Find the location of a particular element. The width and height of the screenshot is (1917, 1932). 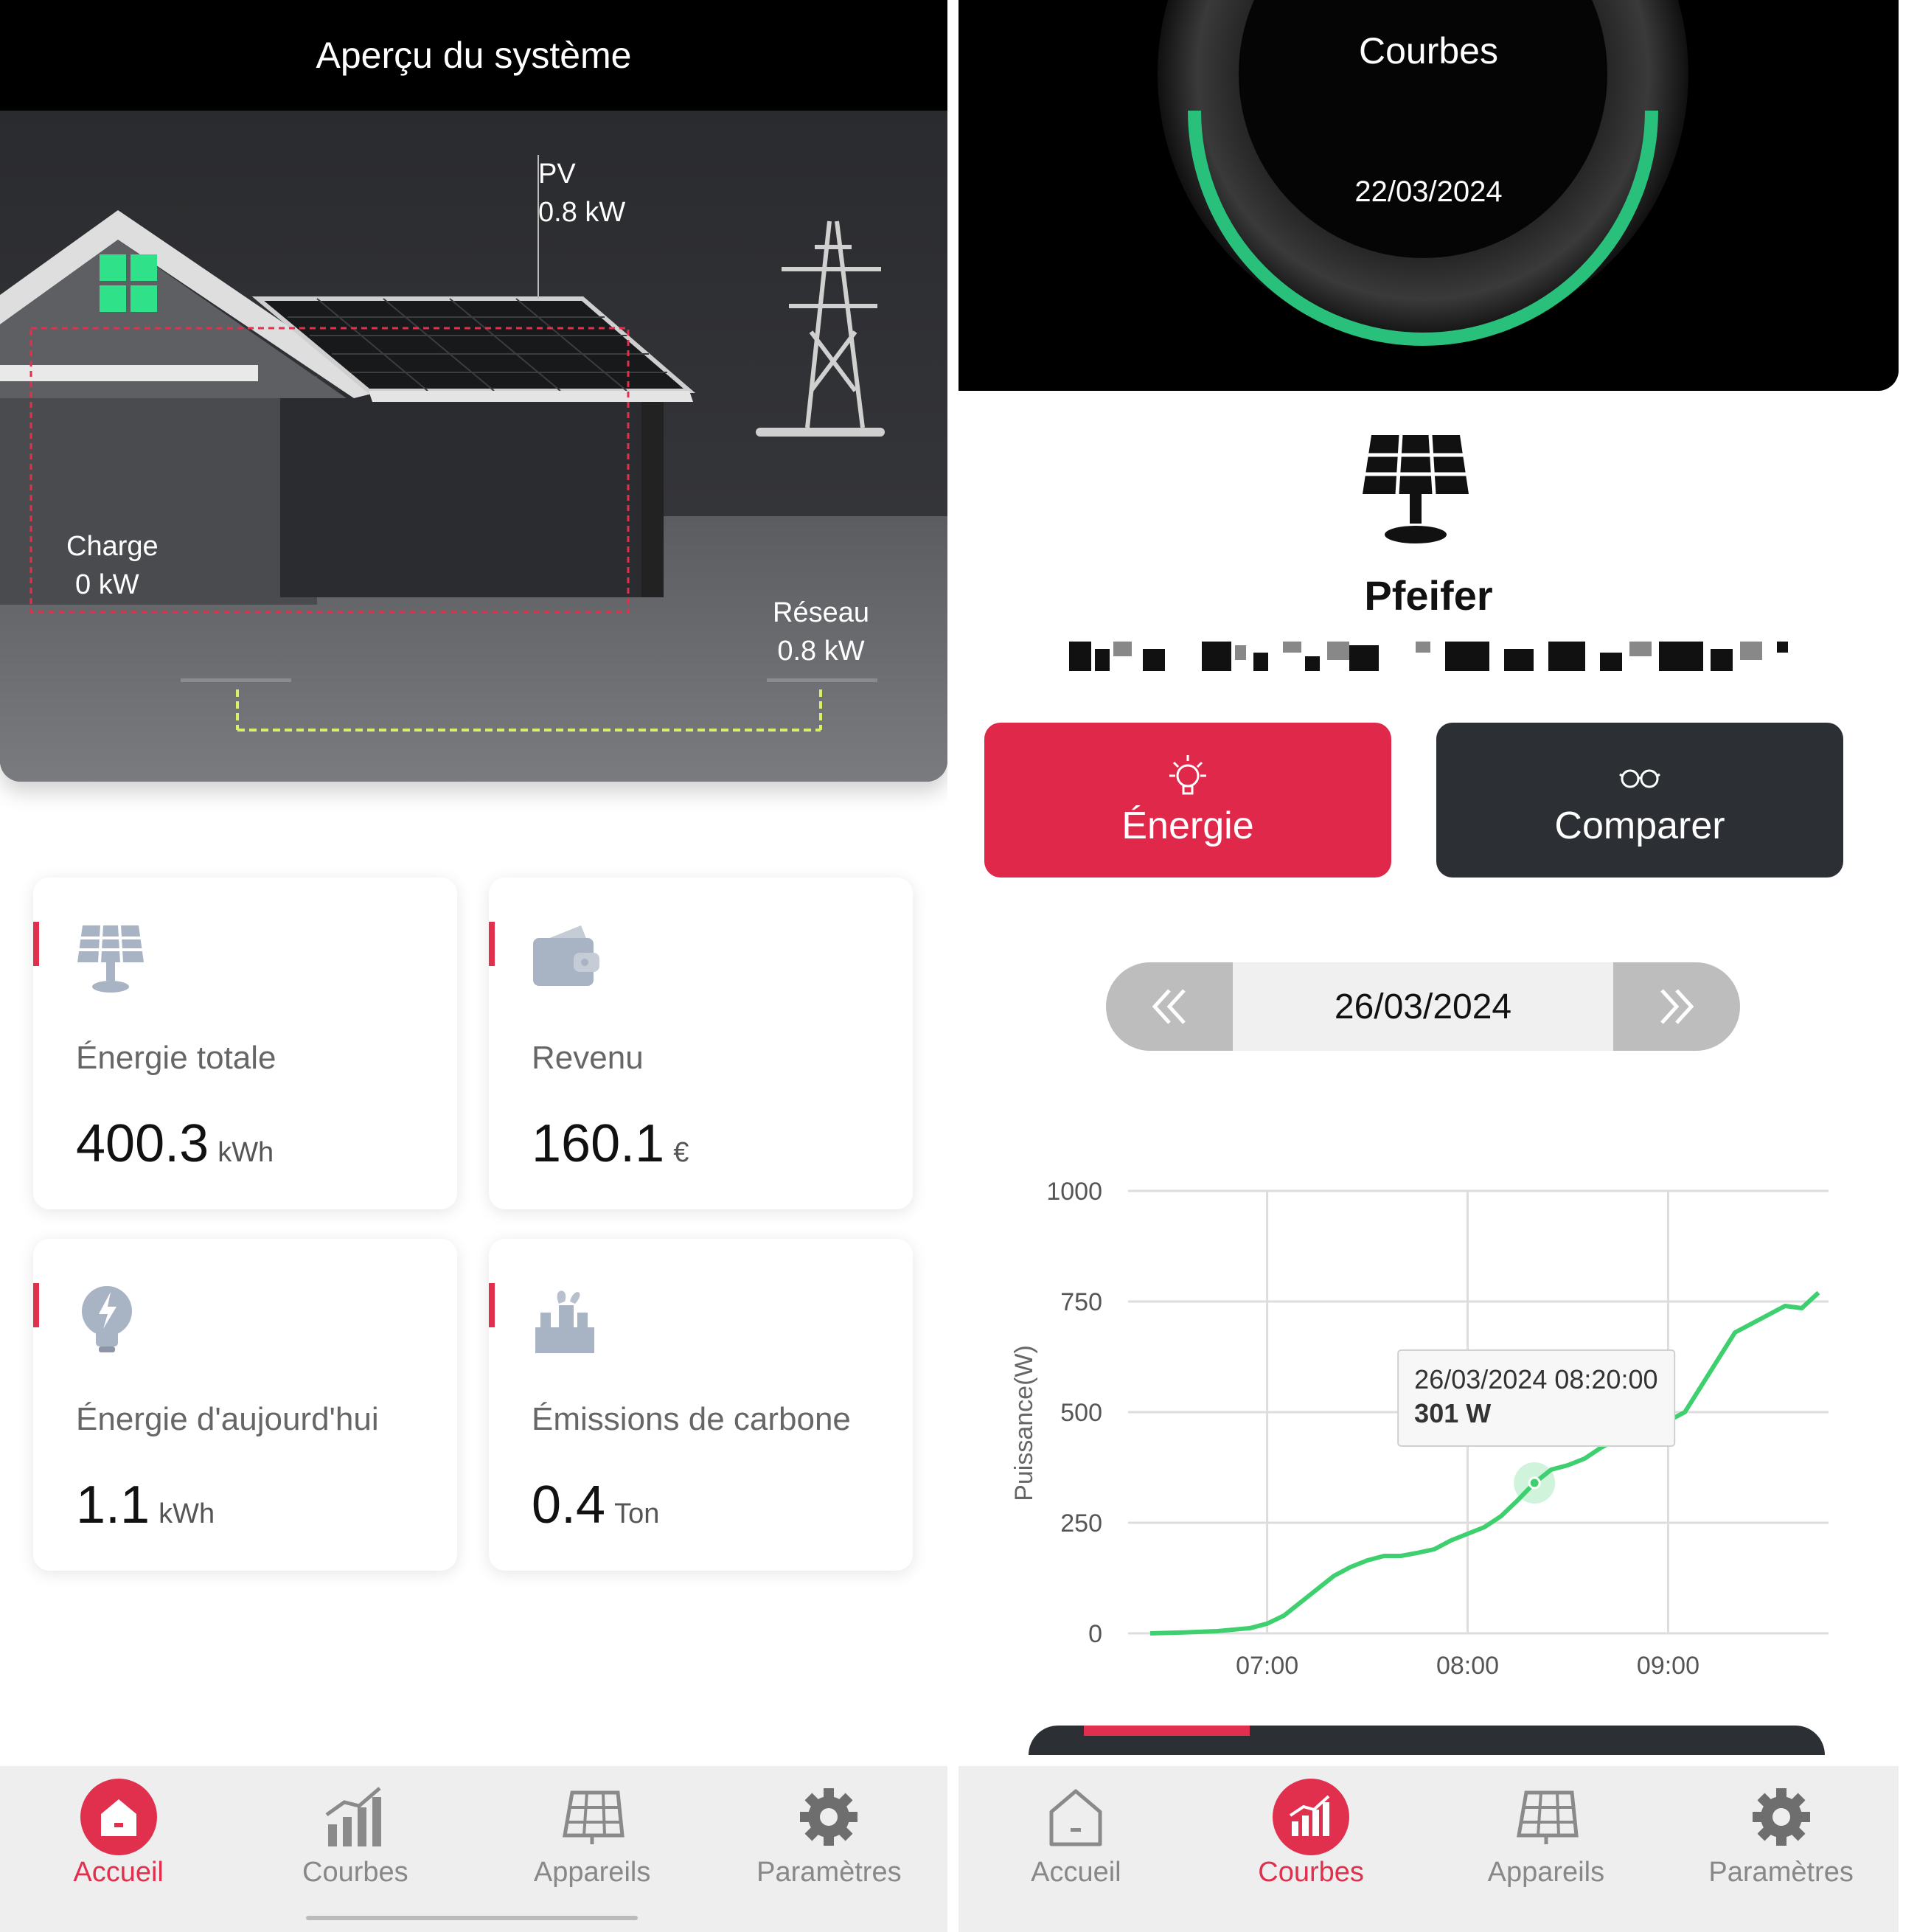

y-axis-label: Puissance(W) is located at coordinates (1024, 1423).